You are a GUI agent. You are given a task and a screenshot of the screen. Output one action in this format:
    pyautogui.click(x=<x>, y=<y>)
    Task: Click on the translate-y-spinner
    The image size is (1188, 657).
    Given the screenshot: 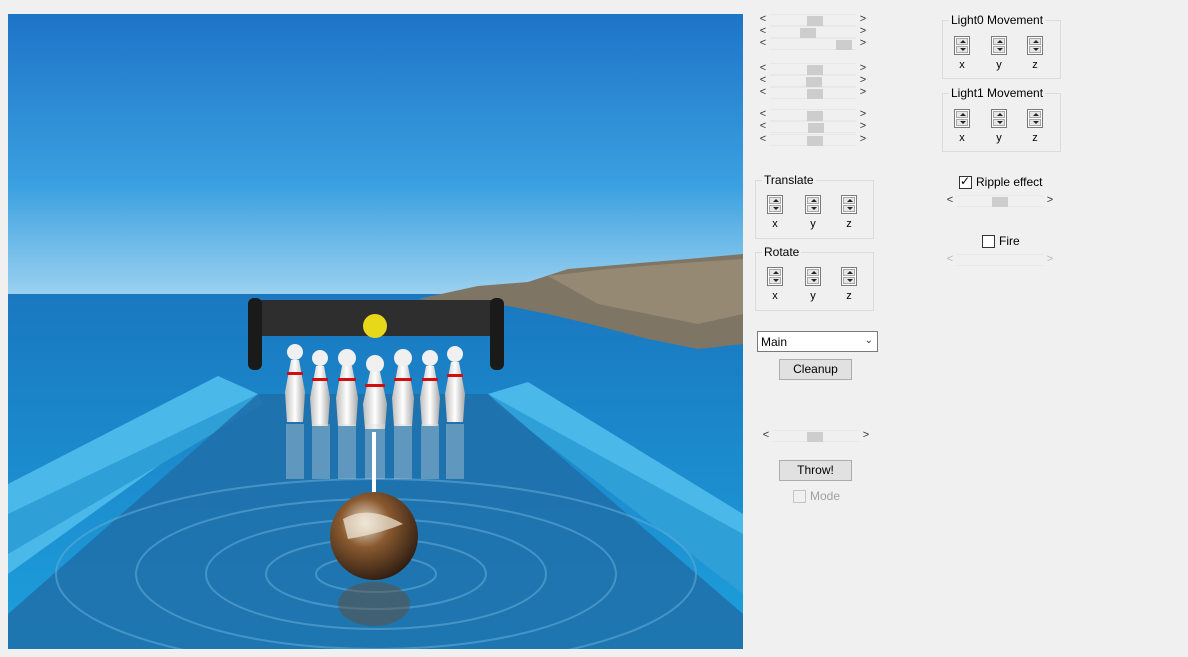 What is the action you would take?
    pyautogui.click(x=813, y=204)
    